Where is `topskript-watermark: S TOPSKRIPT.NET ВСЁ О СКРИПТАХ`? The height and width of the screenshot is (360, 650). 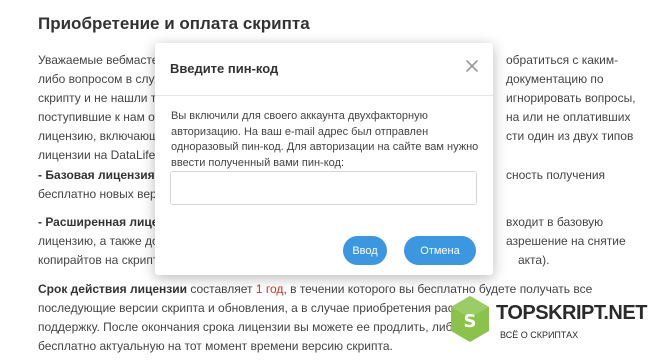 topskript-watermark: S TOPSKRIPT.NET ВСЁ О СКРИПТАХ is located at coordinates (548, 322).